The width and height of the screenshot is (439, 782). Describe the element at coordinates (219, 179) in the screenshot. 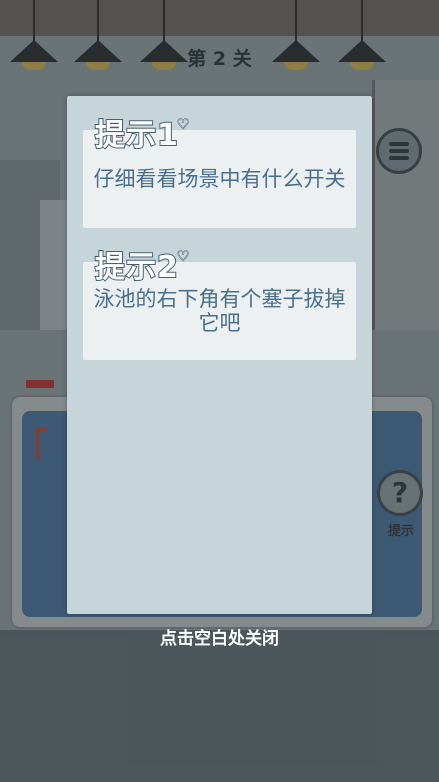

I see `hint-text: 仔细看看场景中有什么开关` at that location.